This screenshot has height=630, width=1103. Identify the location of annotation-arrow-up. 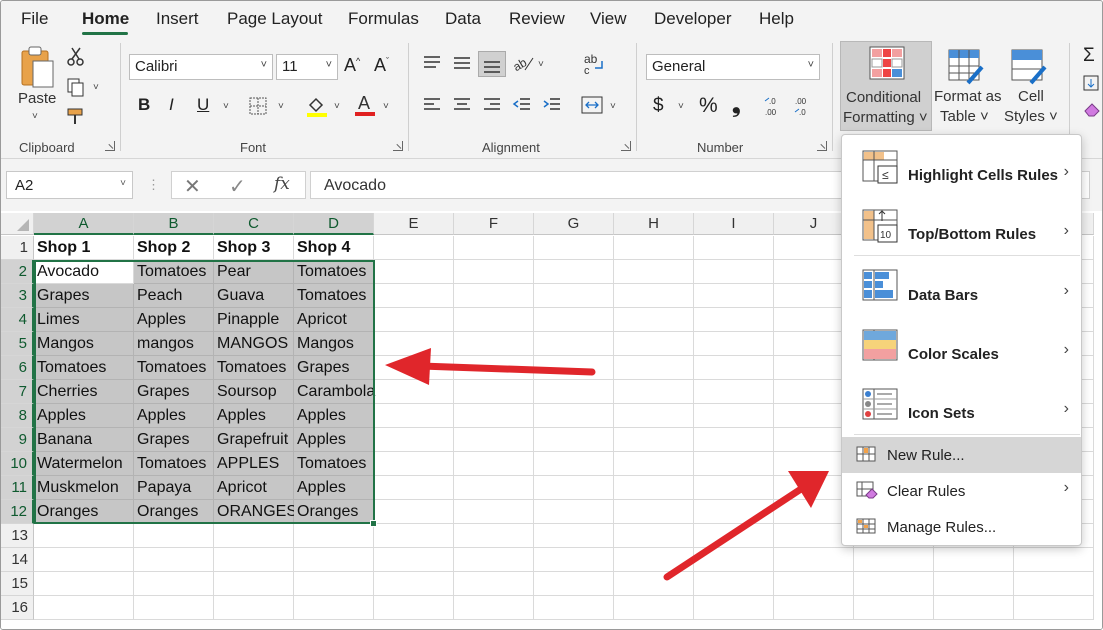
(746, 526).